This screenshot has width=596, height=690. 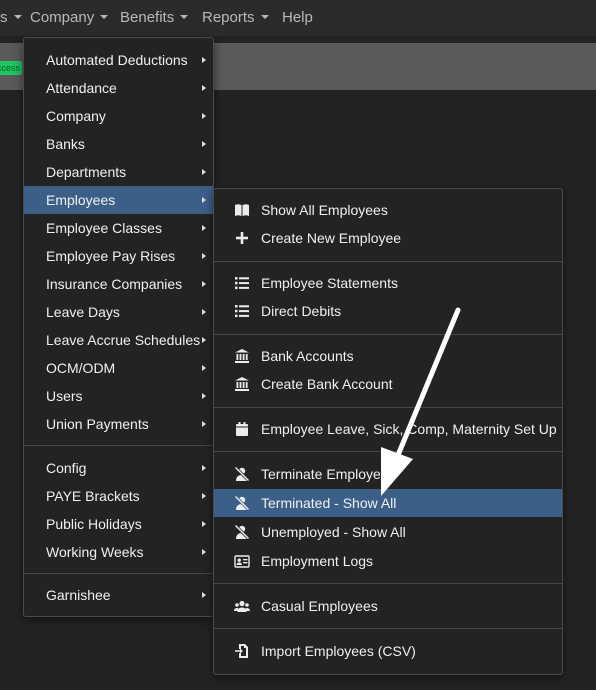 What do you see at coordinates (338, 651) in the screenshot?
I see `submenu-item-label: Import Employees (CSV)` at bounding box center [338, 651].